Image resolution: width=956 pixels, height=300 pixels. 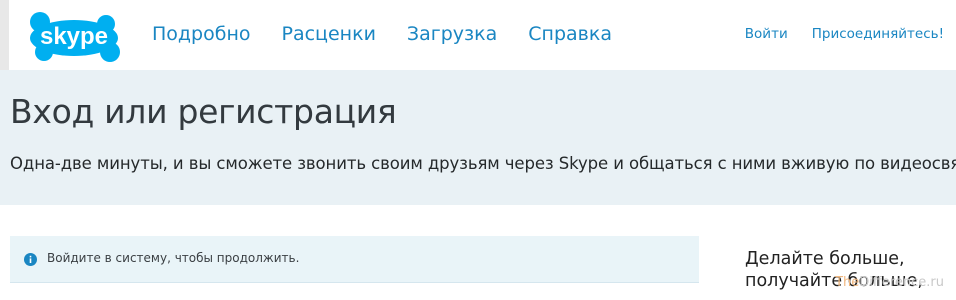 What do you see at coordinates (173, 258) in the screenshot?
I see `notice-message: Войдите в систему, чтобы продолжить.` at bounding box center [173, 258].